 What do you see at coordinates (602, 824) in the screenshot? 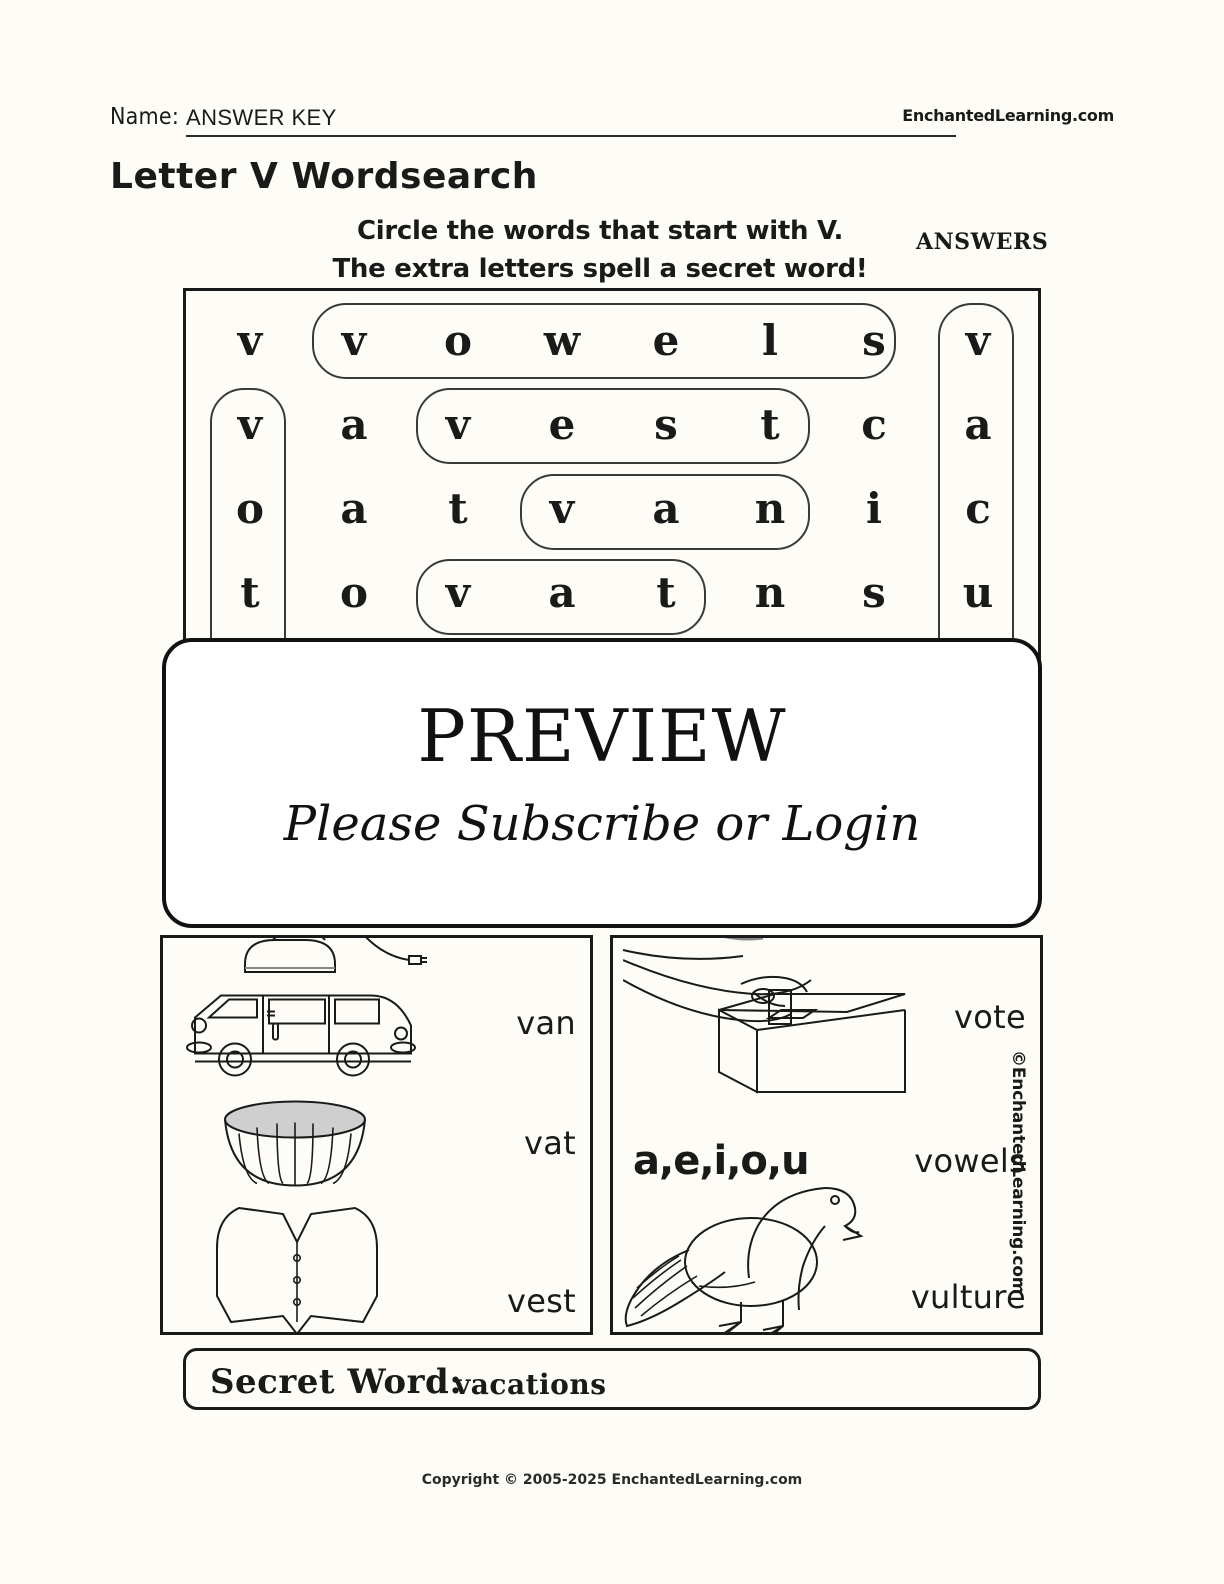
I see `preview-subscribe-prompt: Please Subscribe or Login` at bounding box center [602, 824].